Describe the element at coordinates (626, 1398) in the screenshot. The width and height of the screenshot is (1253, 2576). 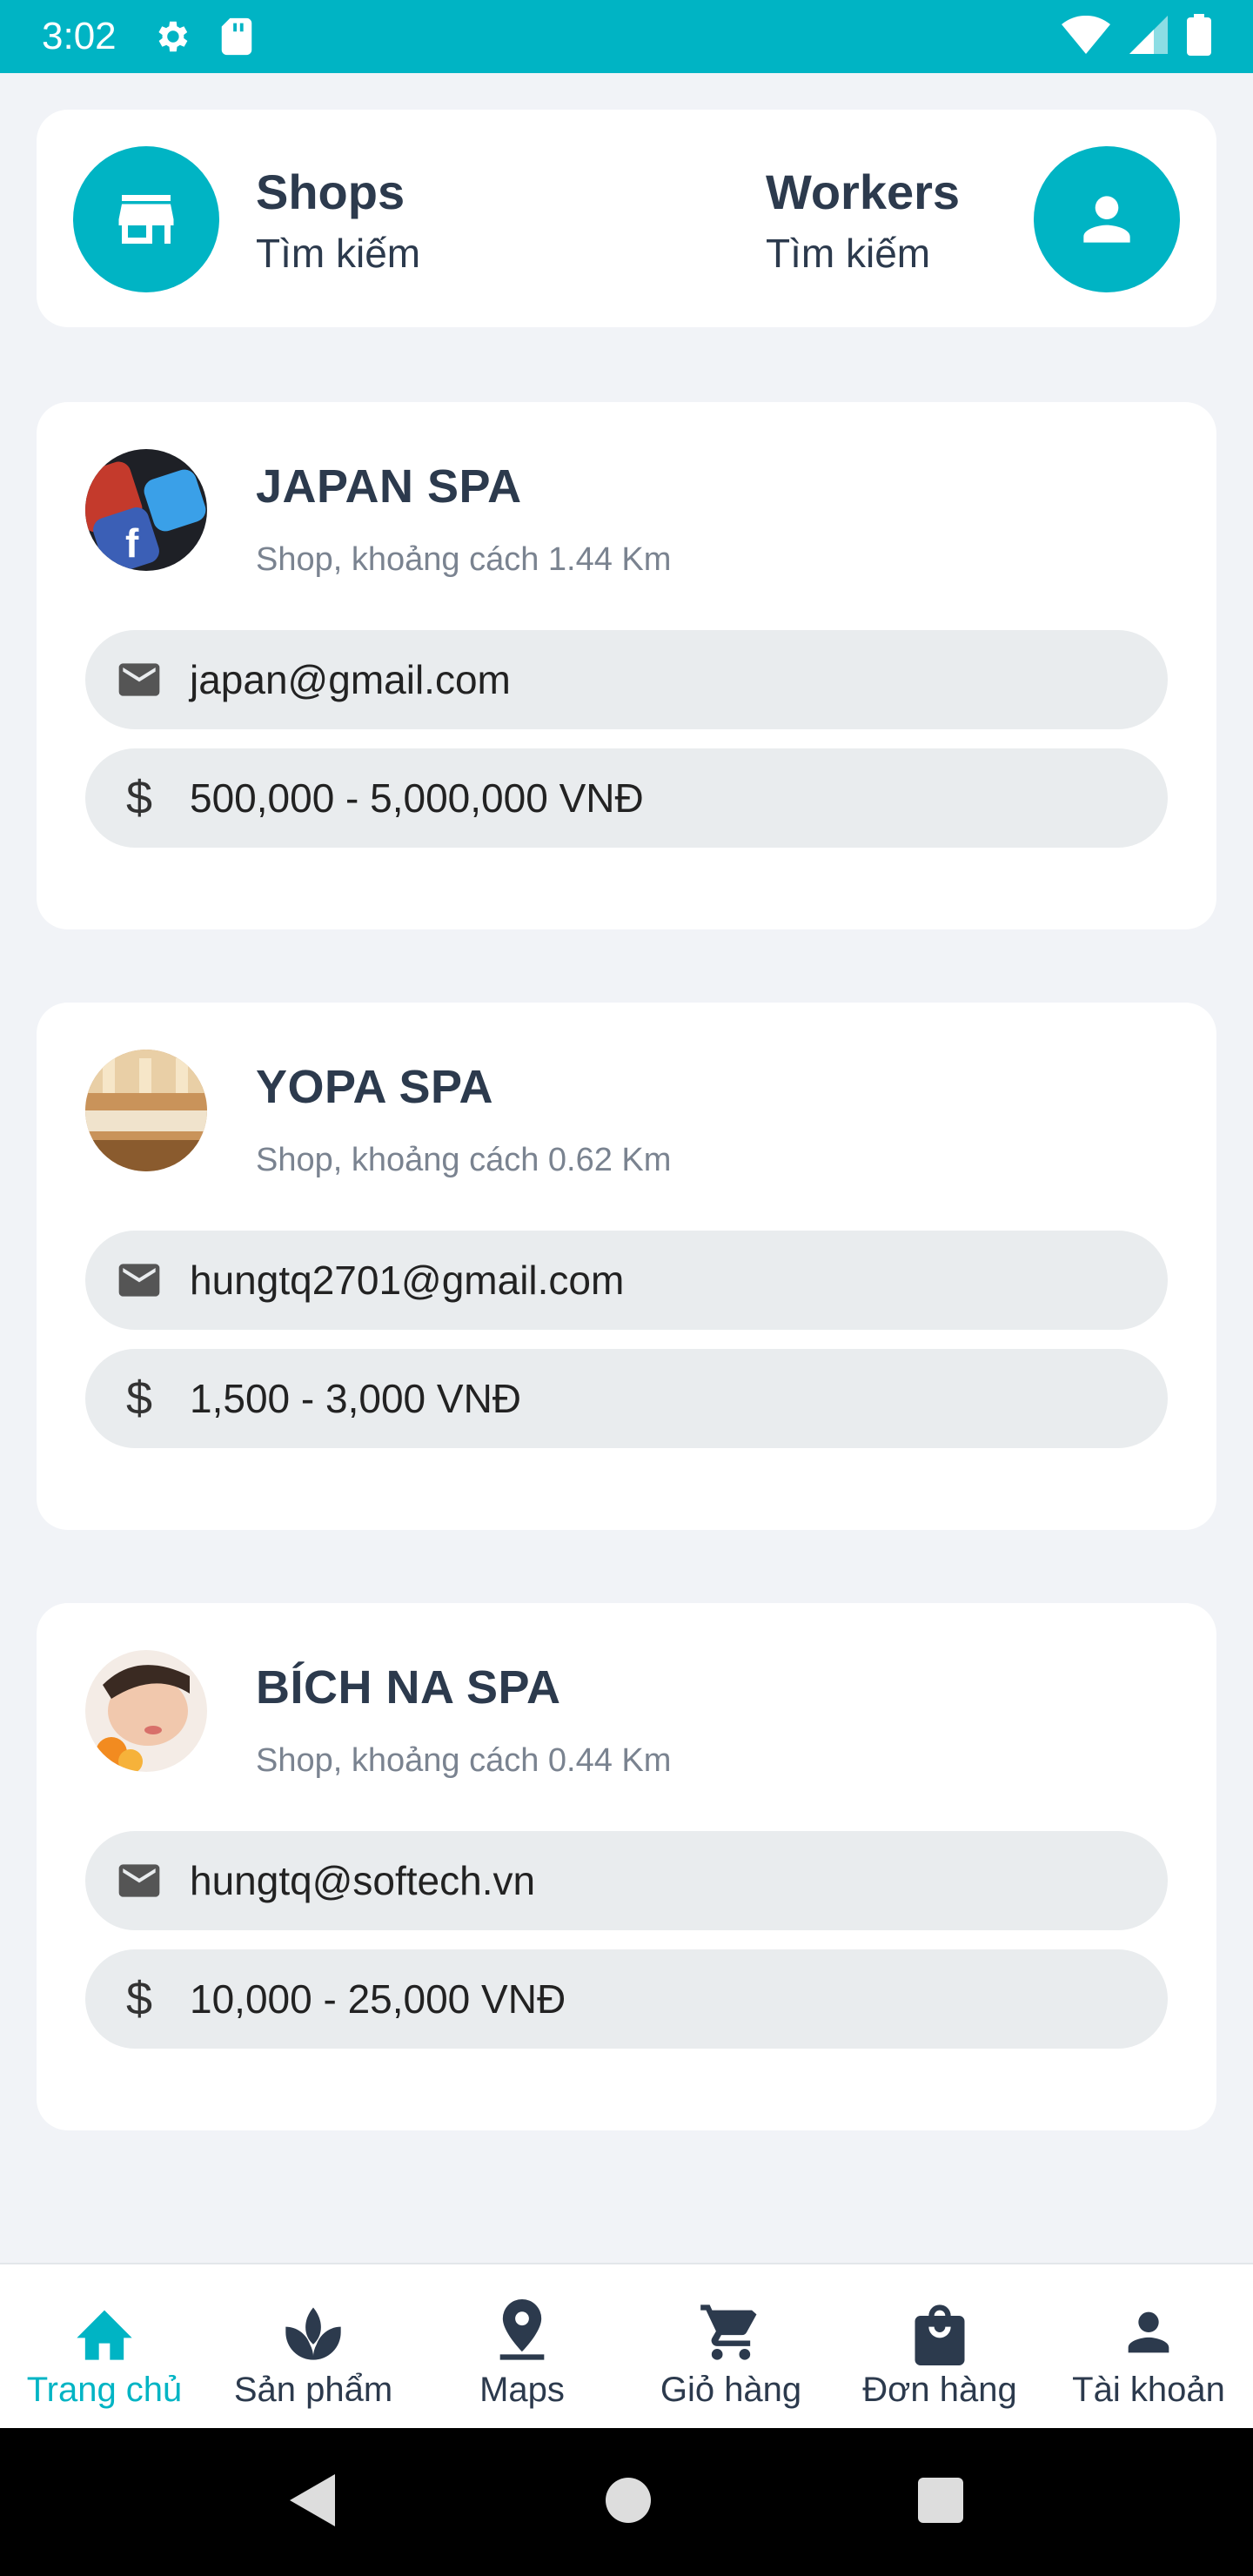
I see `price-row: $ 1,500 - 3,000 VNĐ` at that location.